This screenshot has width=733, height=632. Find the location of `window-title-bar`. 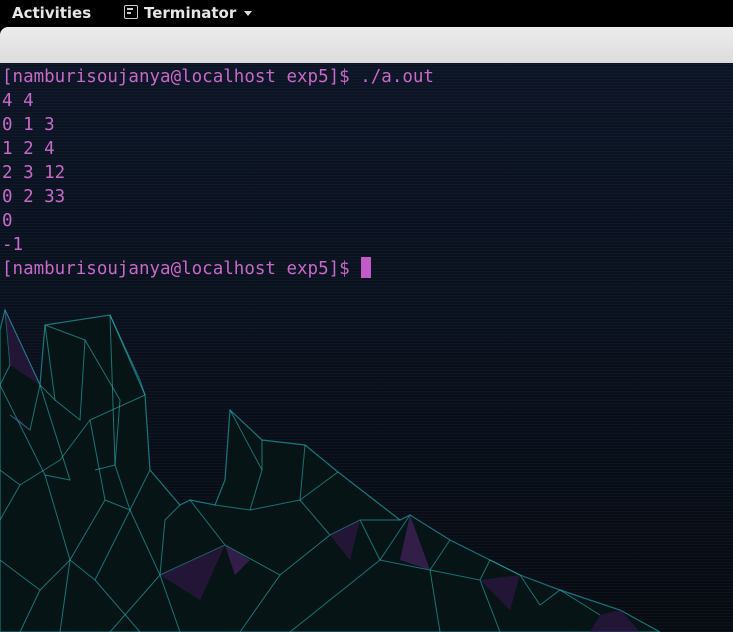

window-title-bar is located at coordinates (366, 45).